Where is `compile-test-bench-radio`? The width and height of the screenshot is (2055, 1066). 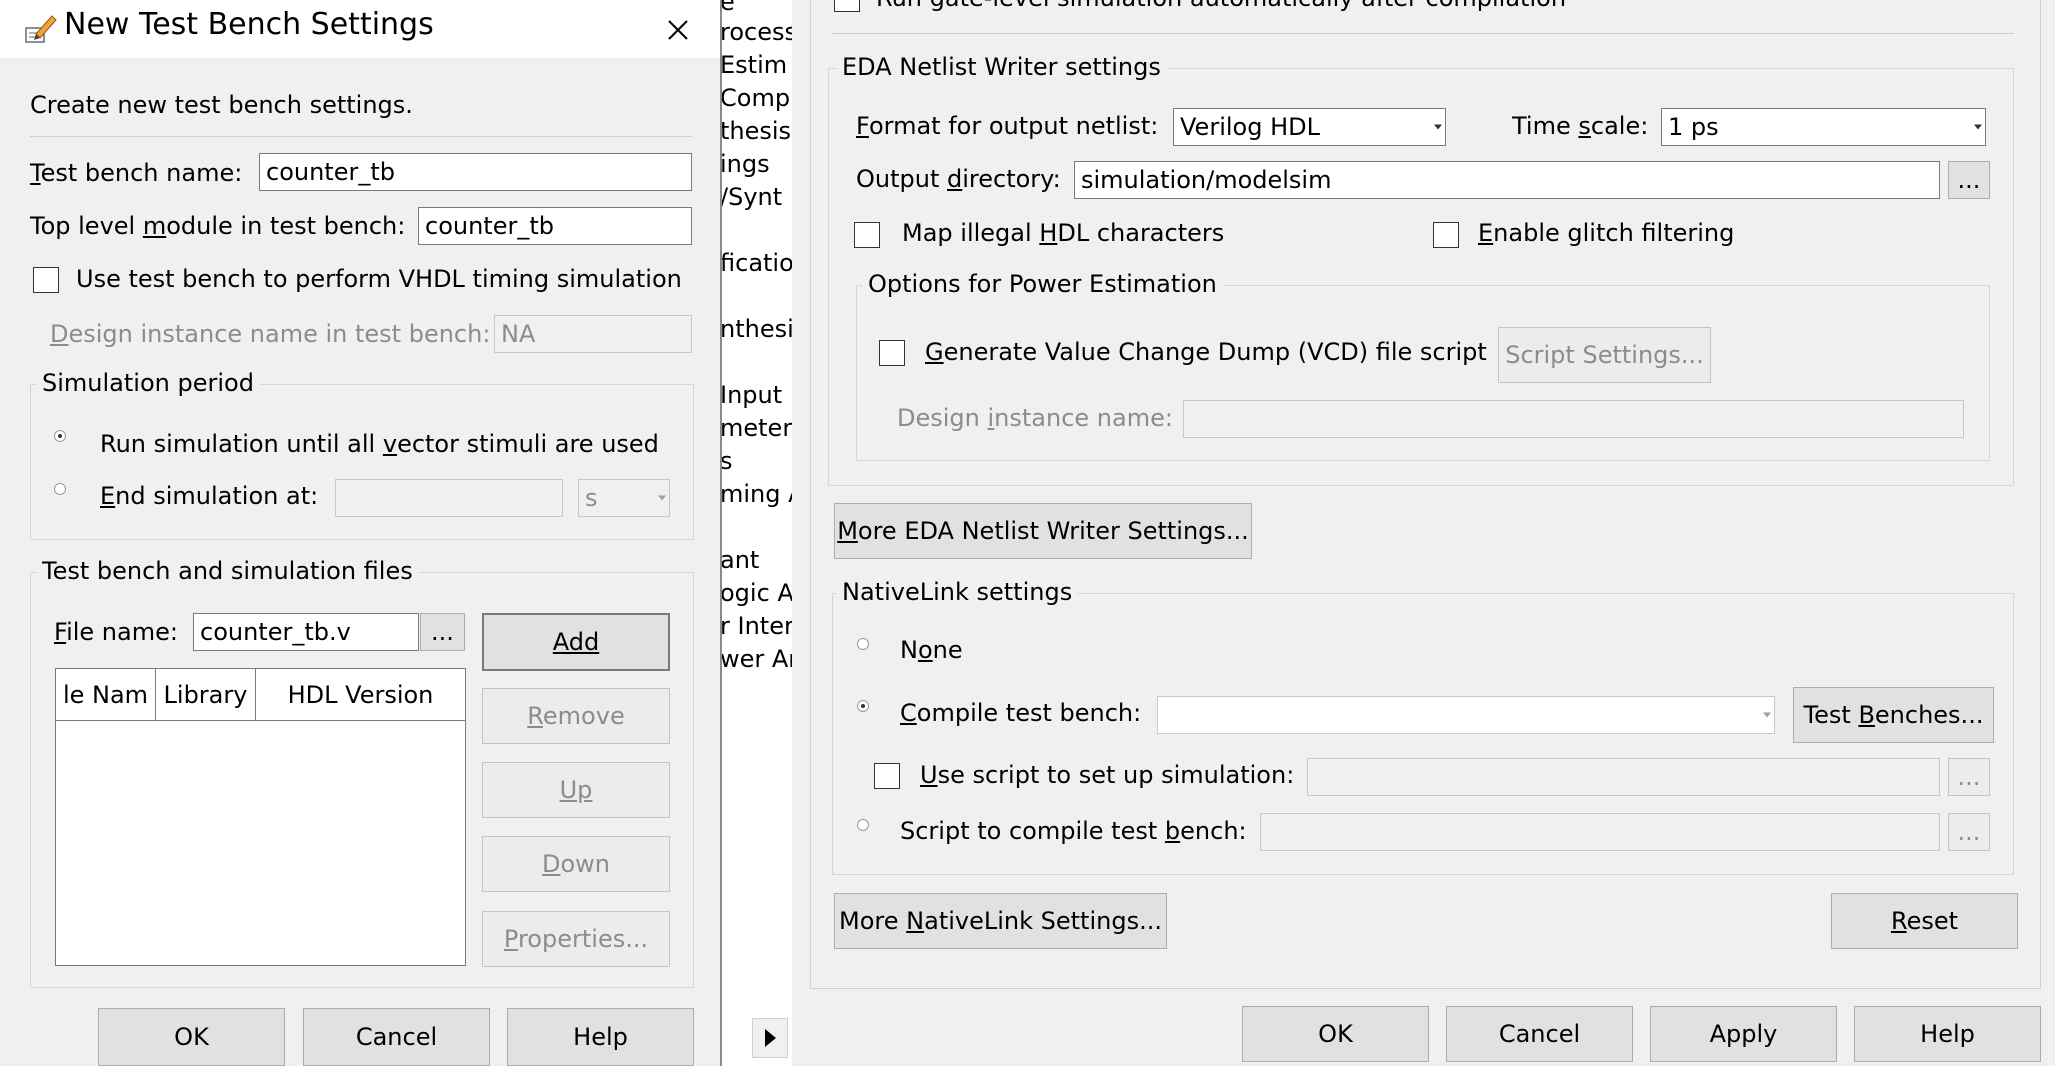 compile-test-bench-radio is located at coordinates (863, 706).